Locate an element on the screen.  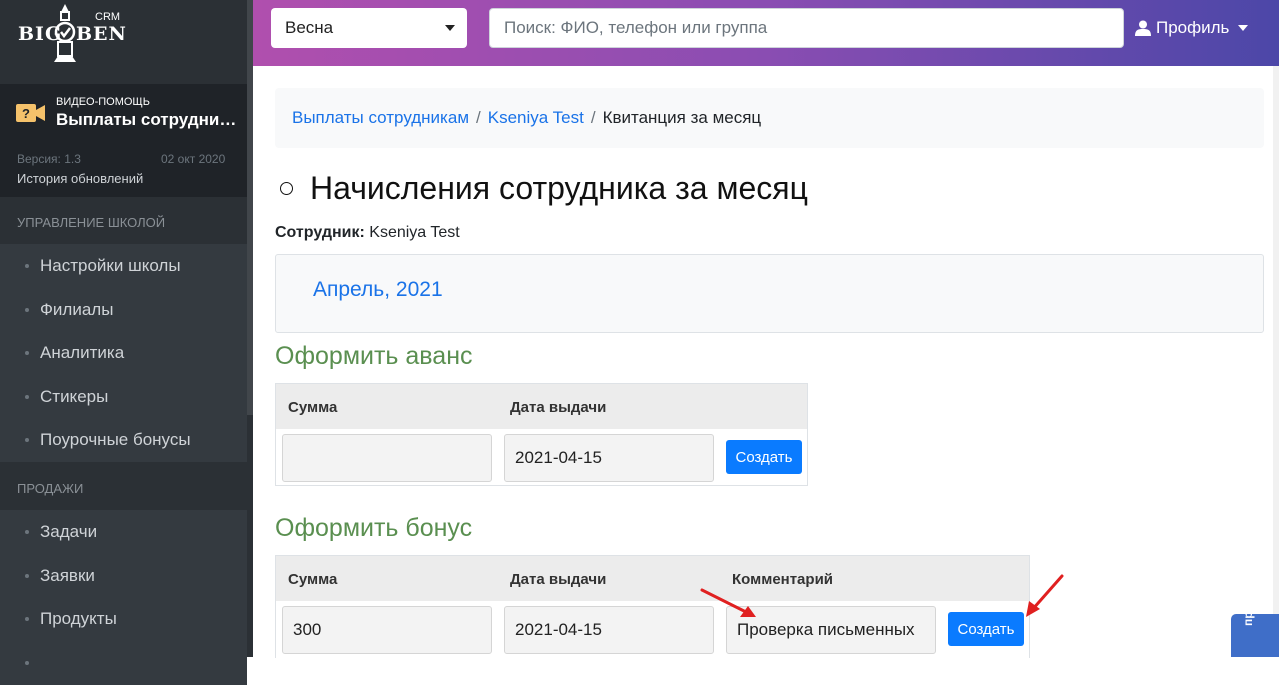
sidebar-item-analytics: Аналитика is located at coordinates (123, 353).